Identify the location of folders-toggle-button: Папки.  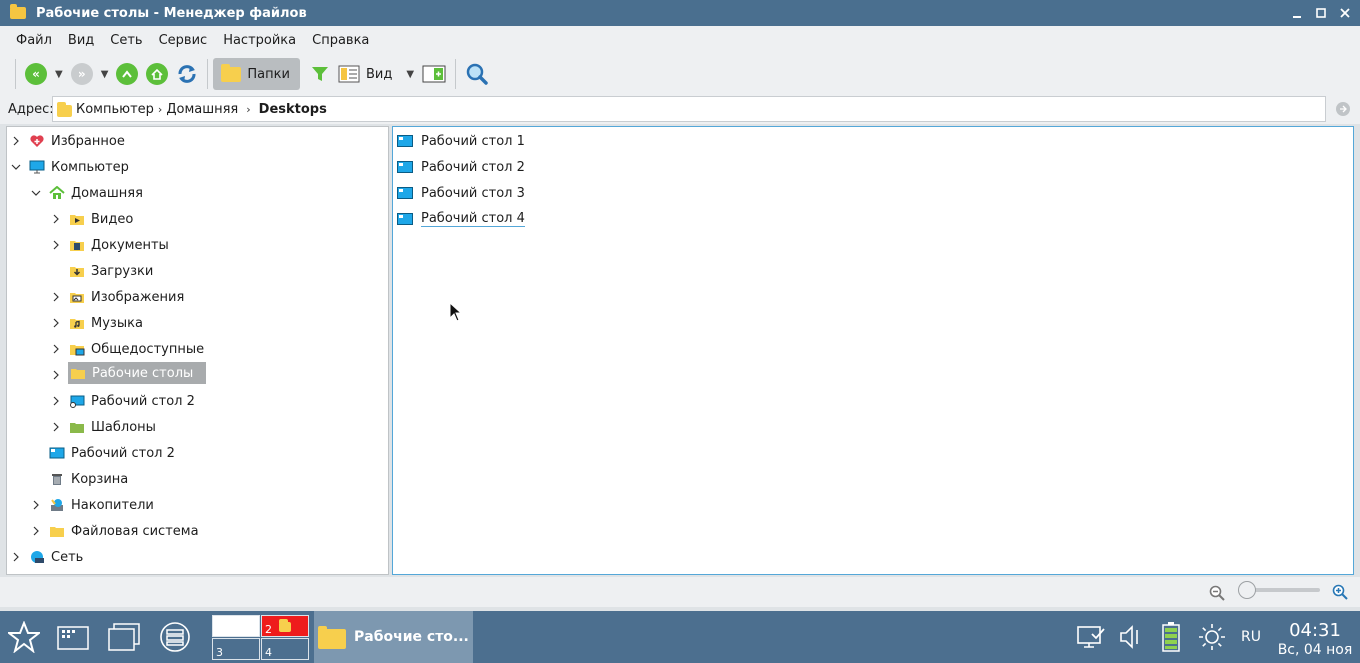
(256, 74).